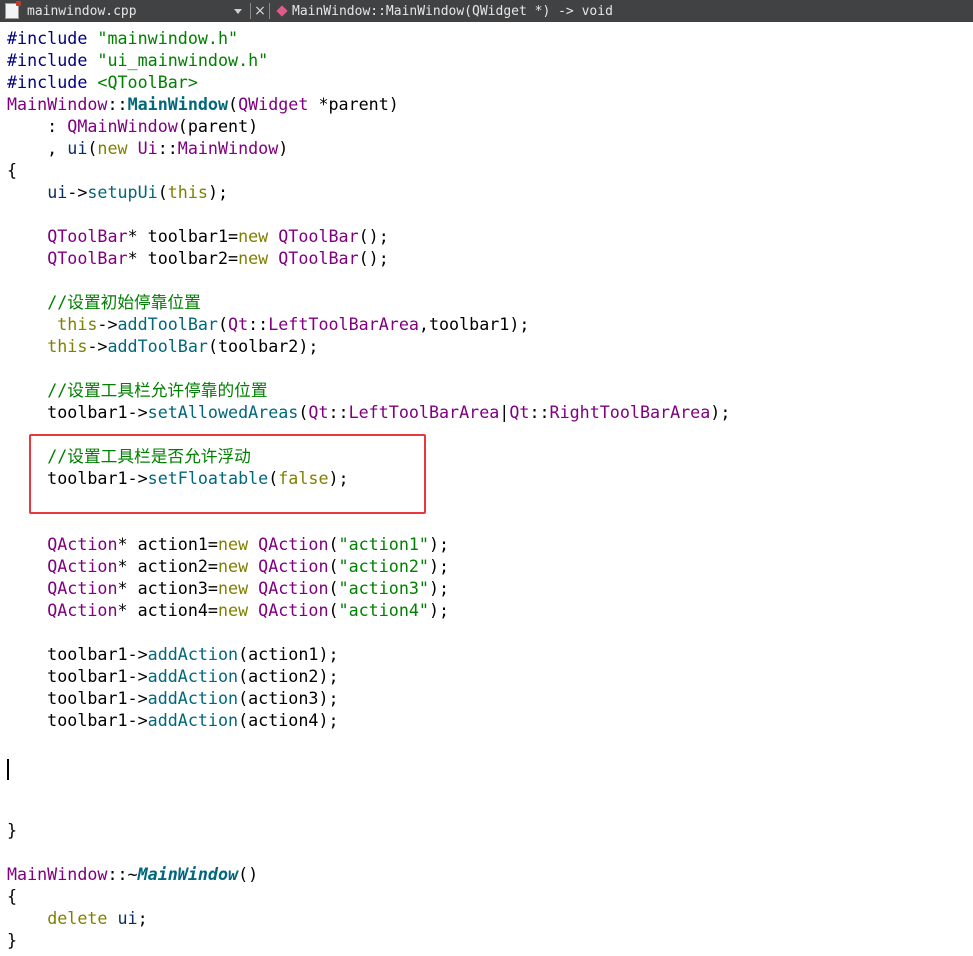 The height and width of the screenshot is (956, 973). I want to click on code-token: addToolBar, so click(157, 346).